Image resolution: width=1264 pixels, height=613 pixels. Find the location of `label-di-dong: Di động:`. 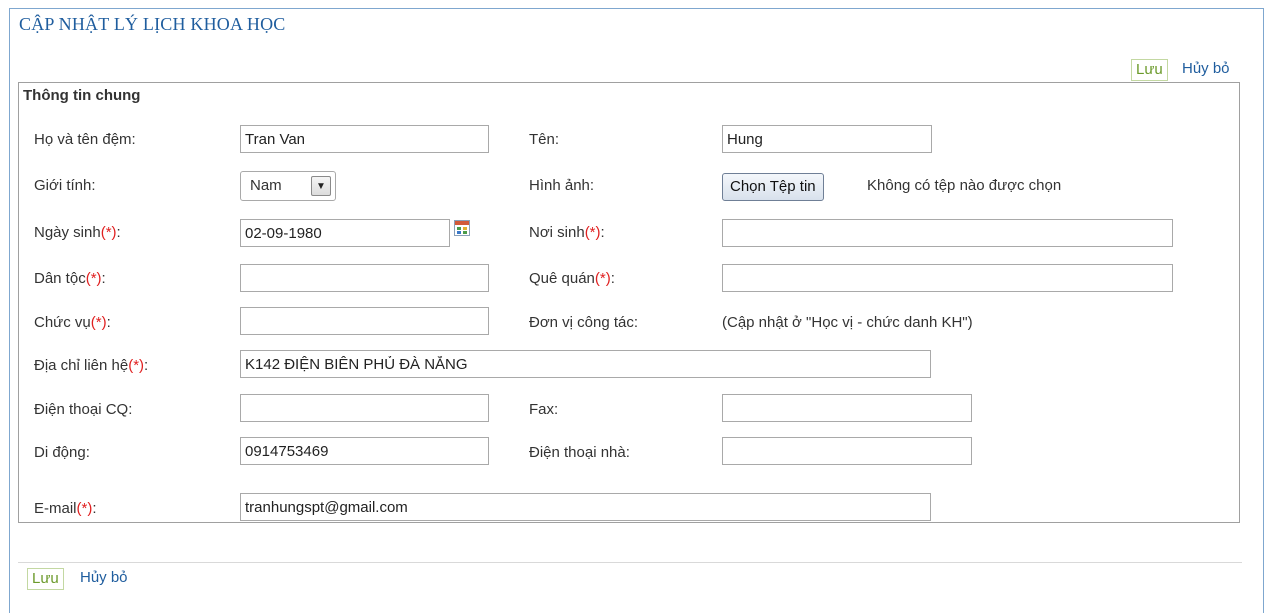

label-di-dong: Di động: is located at coordinates (62, 452).